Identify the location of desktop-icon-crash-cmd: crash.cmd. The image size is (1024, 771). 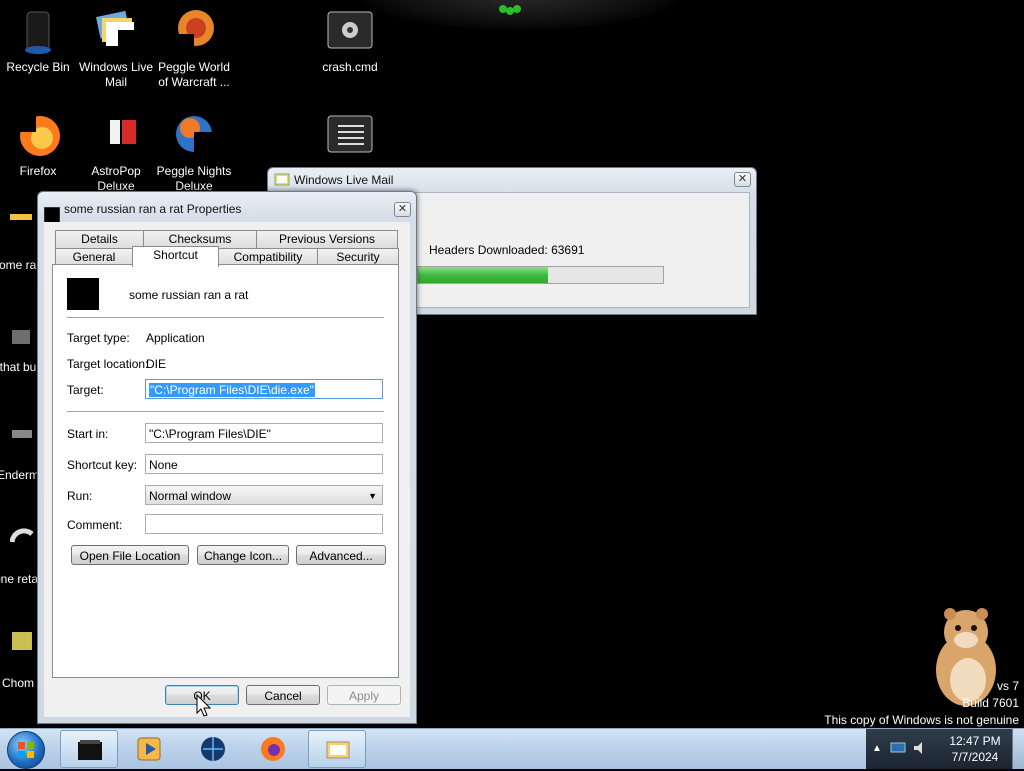
(350, 41).